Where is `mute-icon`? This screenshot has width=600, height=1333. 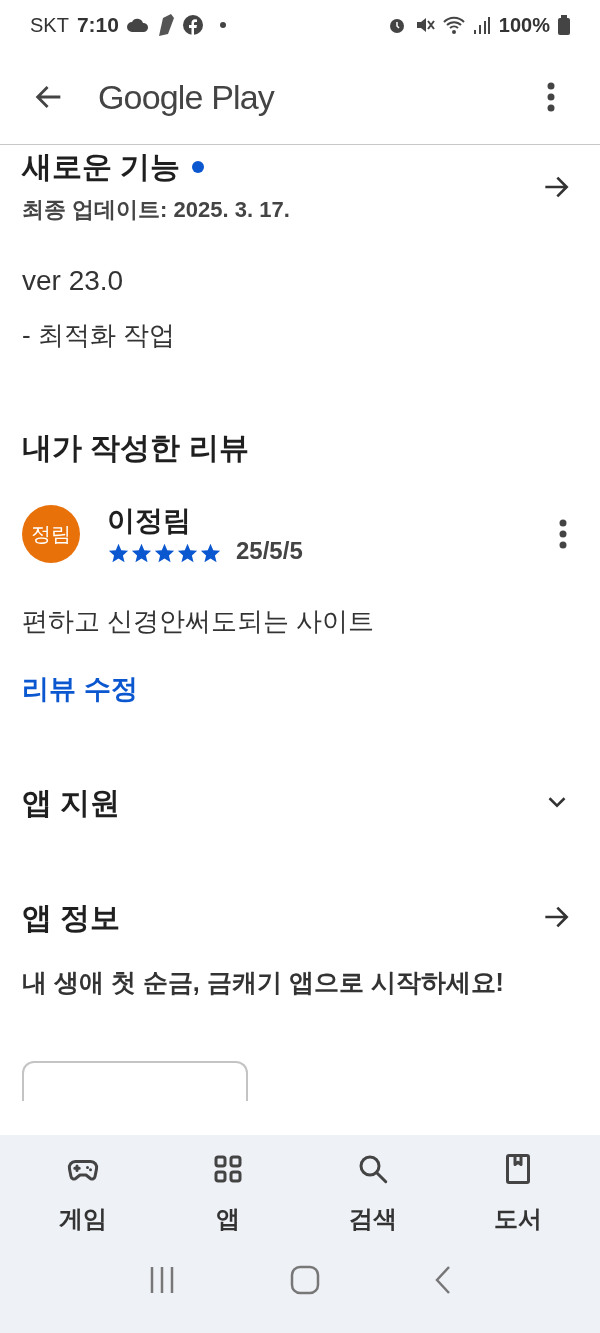
mute-icon is located at coordinates (424, 25).